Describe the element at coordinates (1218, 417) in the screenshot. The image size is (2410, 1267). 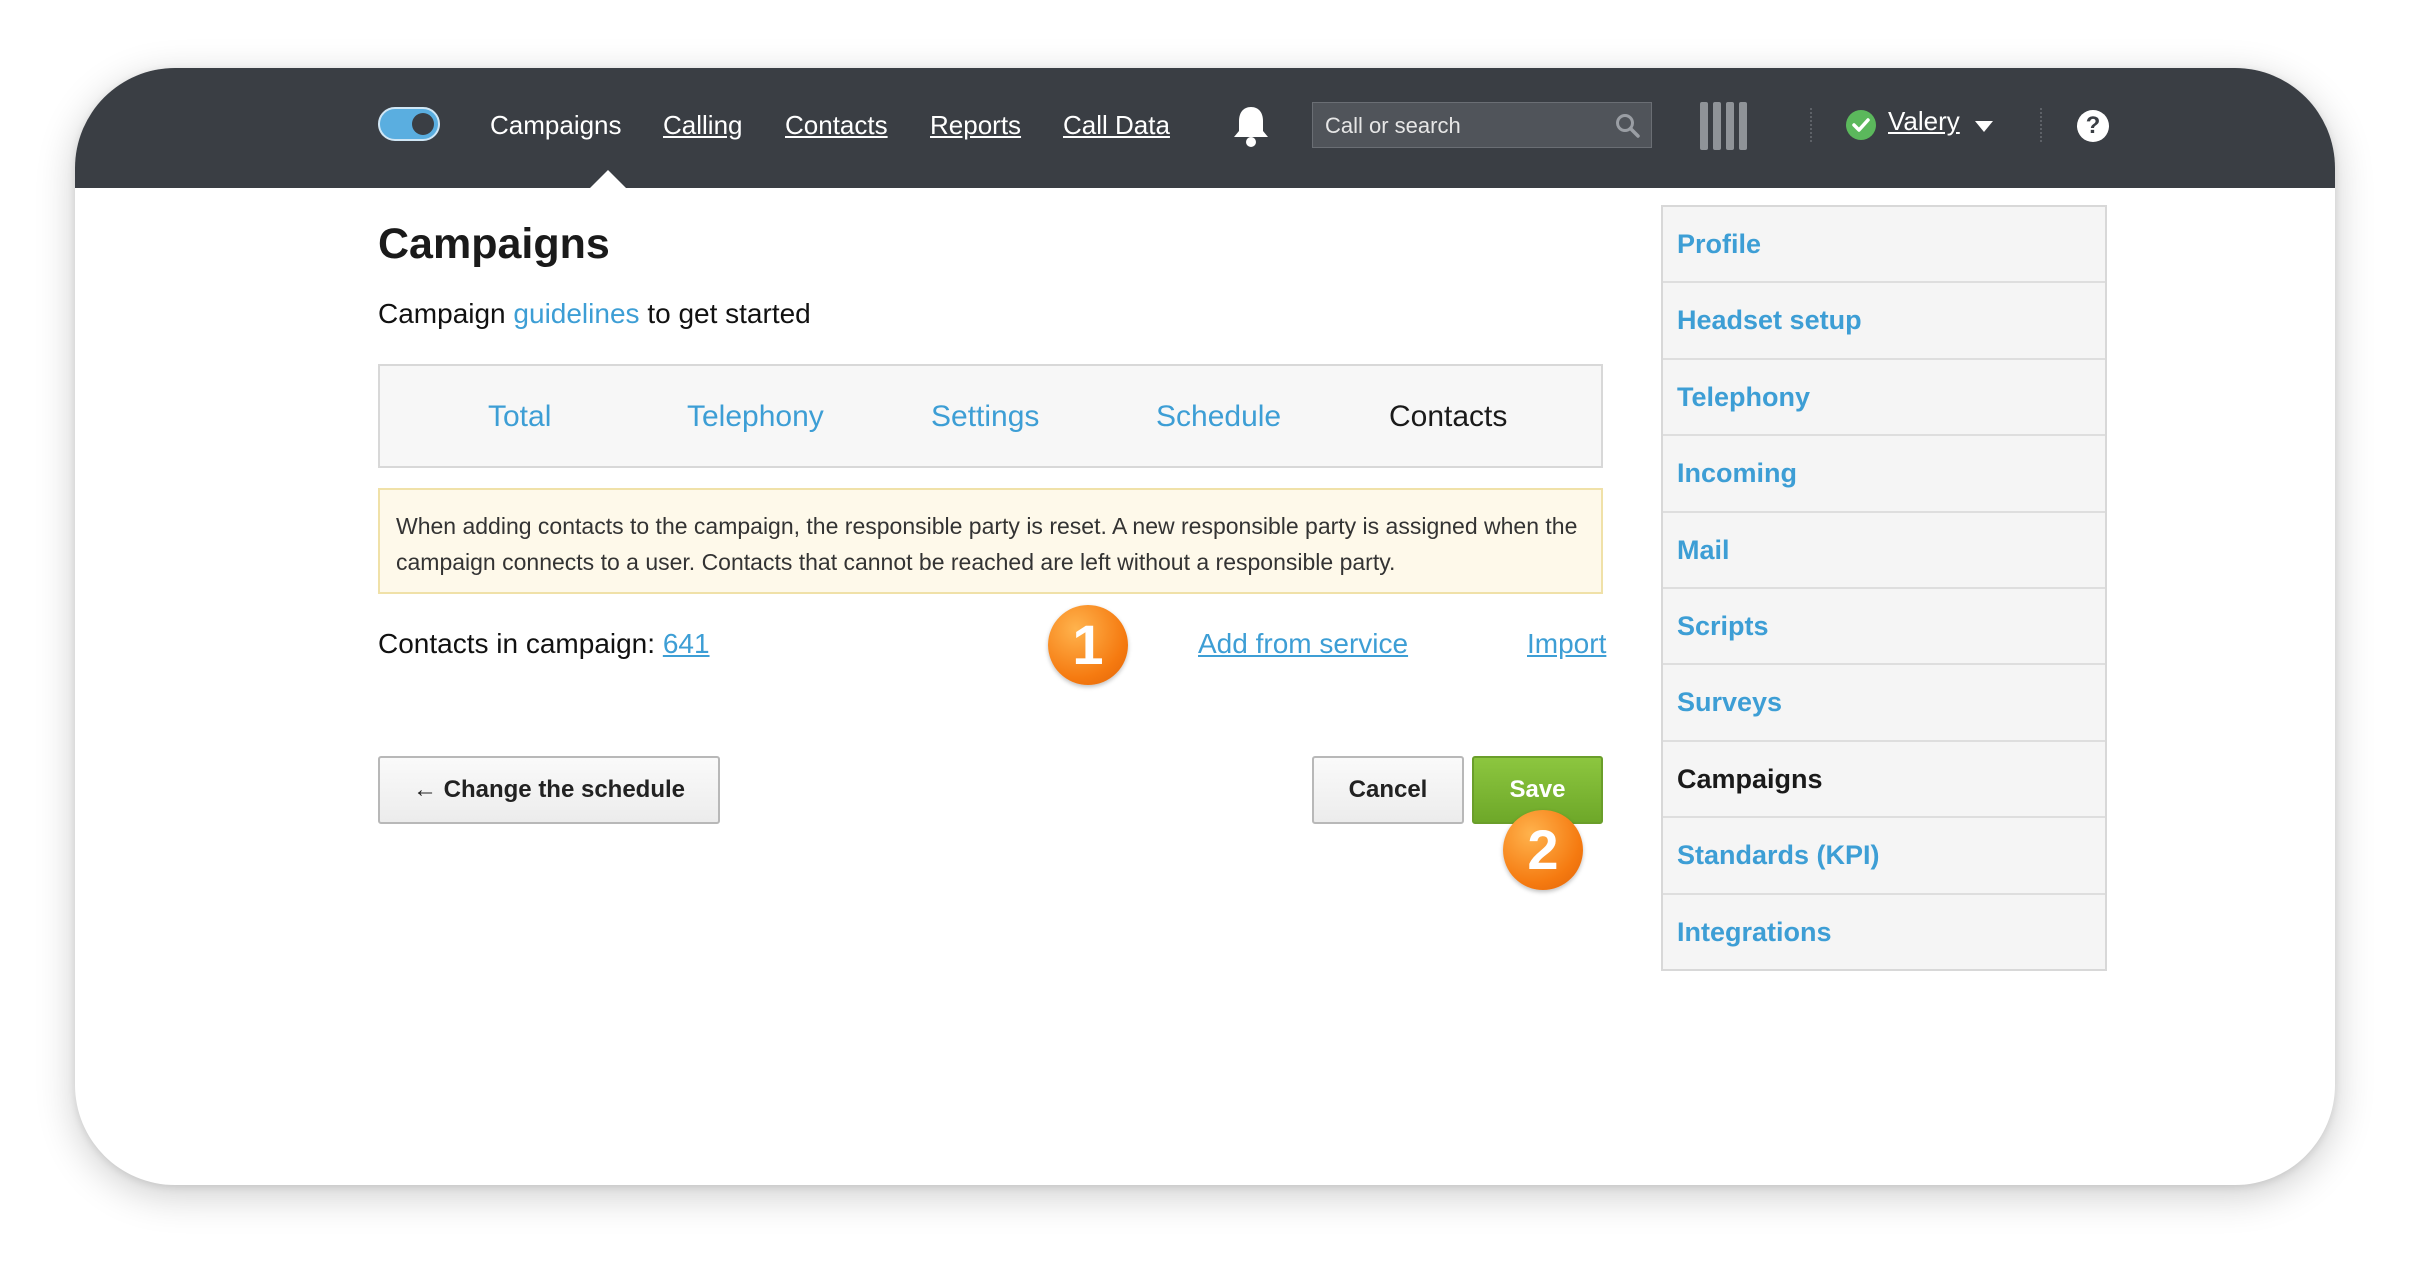
I see `tab-schedule: Schedule` at that location.